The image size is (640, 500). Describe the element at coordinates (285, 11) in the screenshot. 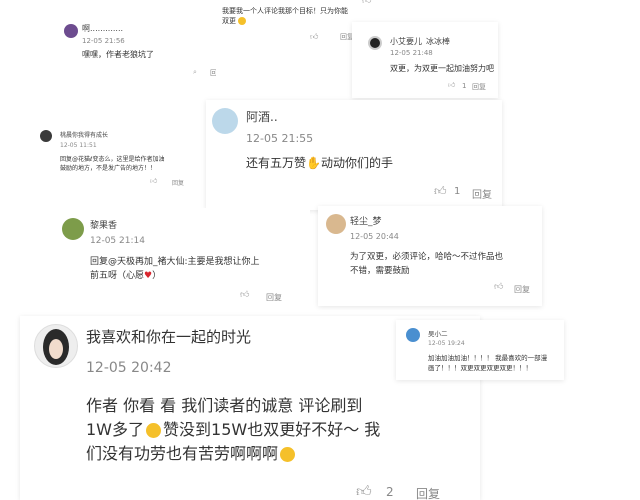

I see `comment-text: 我要我一个人评论我那个目标！只为你能` at that location.